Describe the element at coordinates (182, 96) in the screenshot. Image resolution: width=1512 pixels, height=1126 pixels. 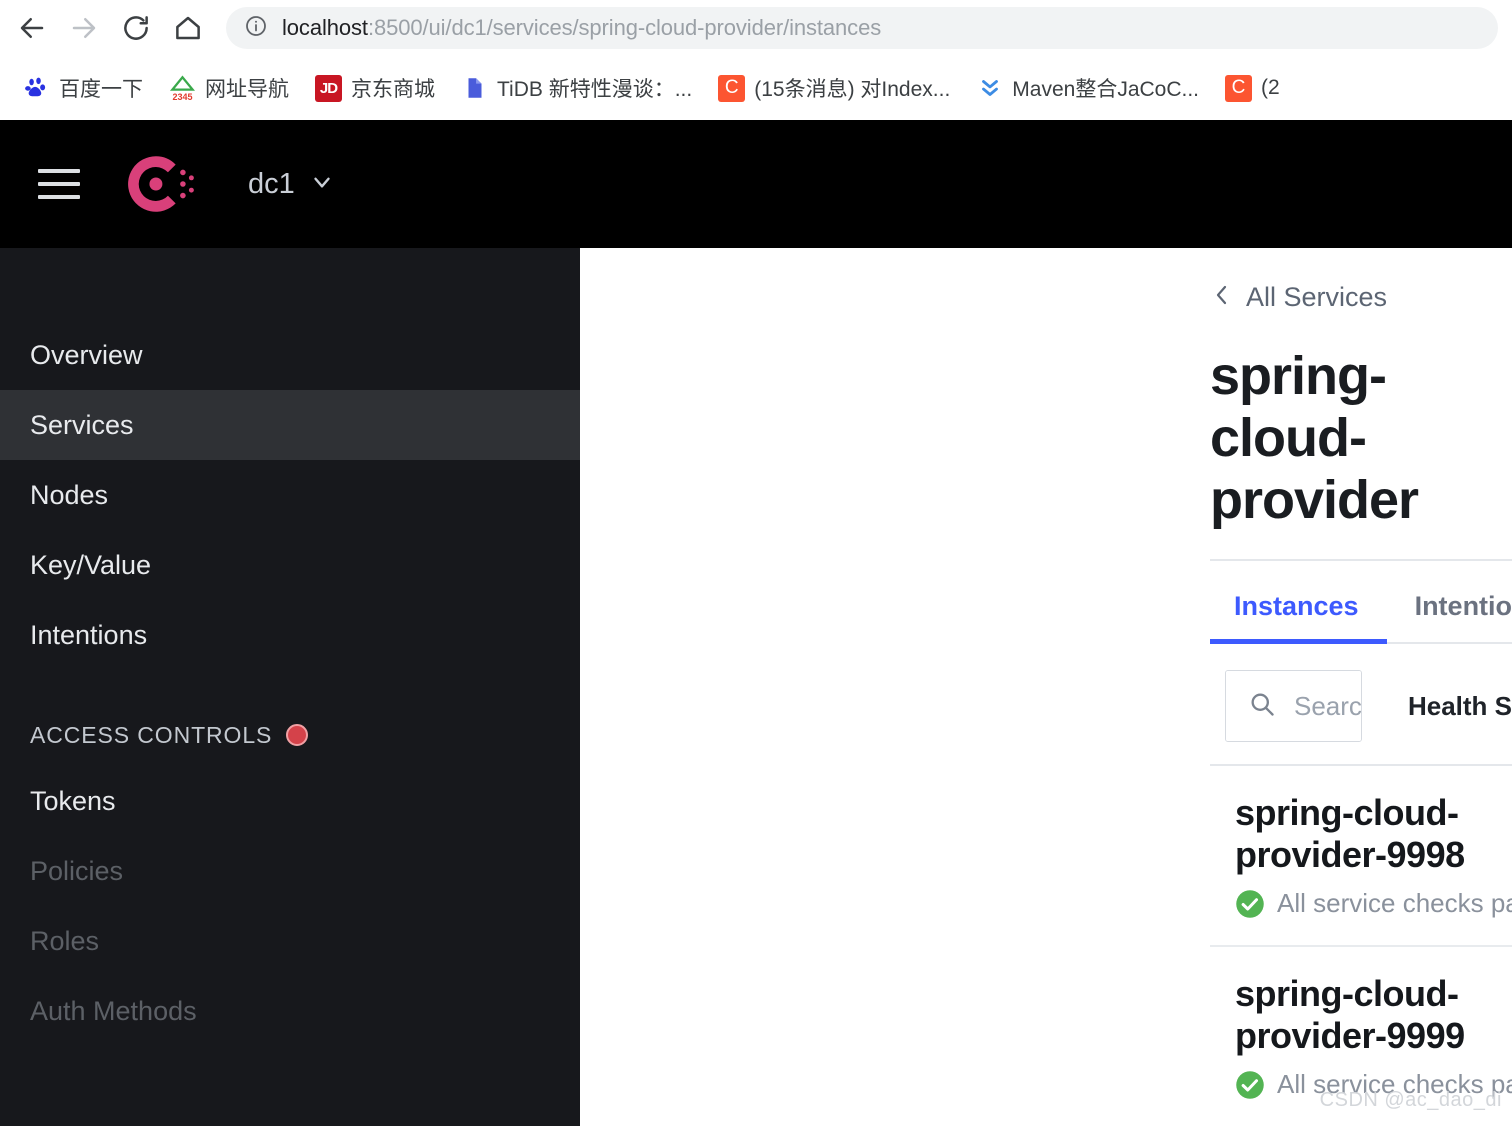
I see `svg-text: 2345` at that location.